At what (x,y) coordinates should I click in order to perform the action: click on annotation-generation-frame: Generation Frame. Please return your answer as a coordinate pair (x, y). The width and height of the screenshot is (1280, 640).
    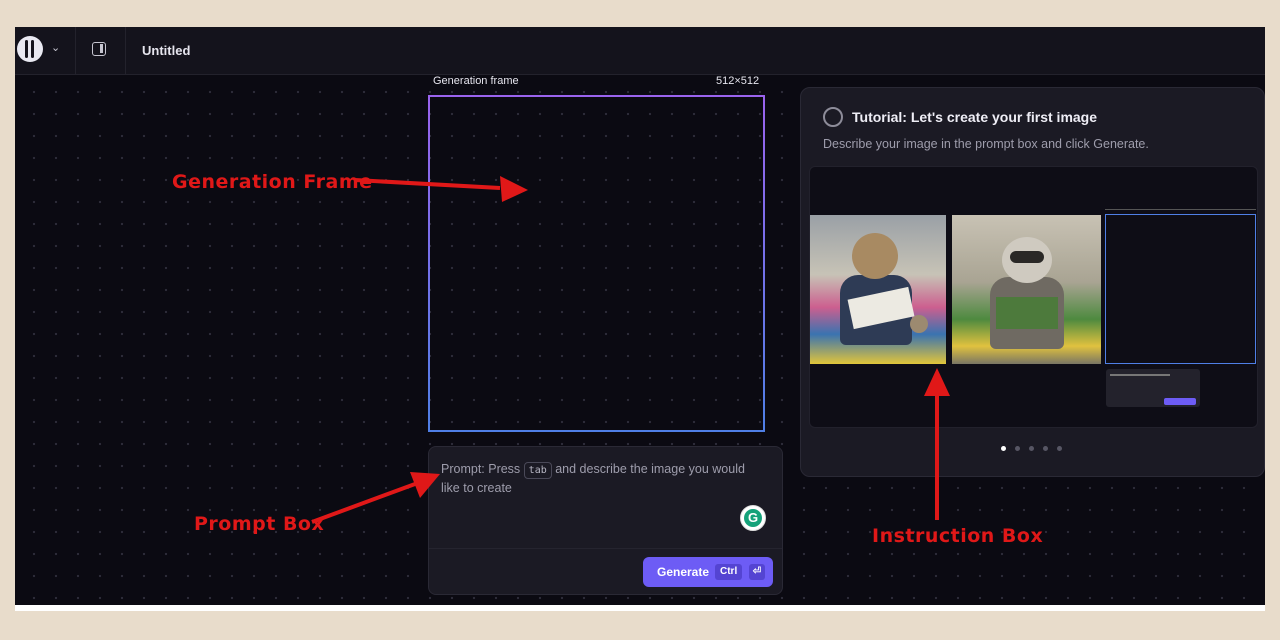
    Looking at the image, I should click on (272, 182).